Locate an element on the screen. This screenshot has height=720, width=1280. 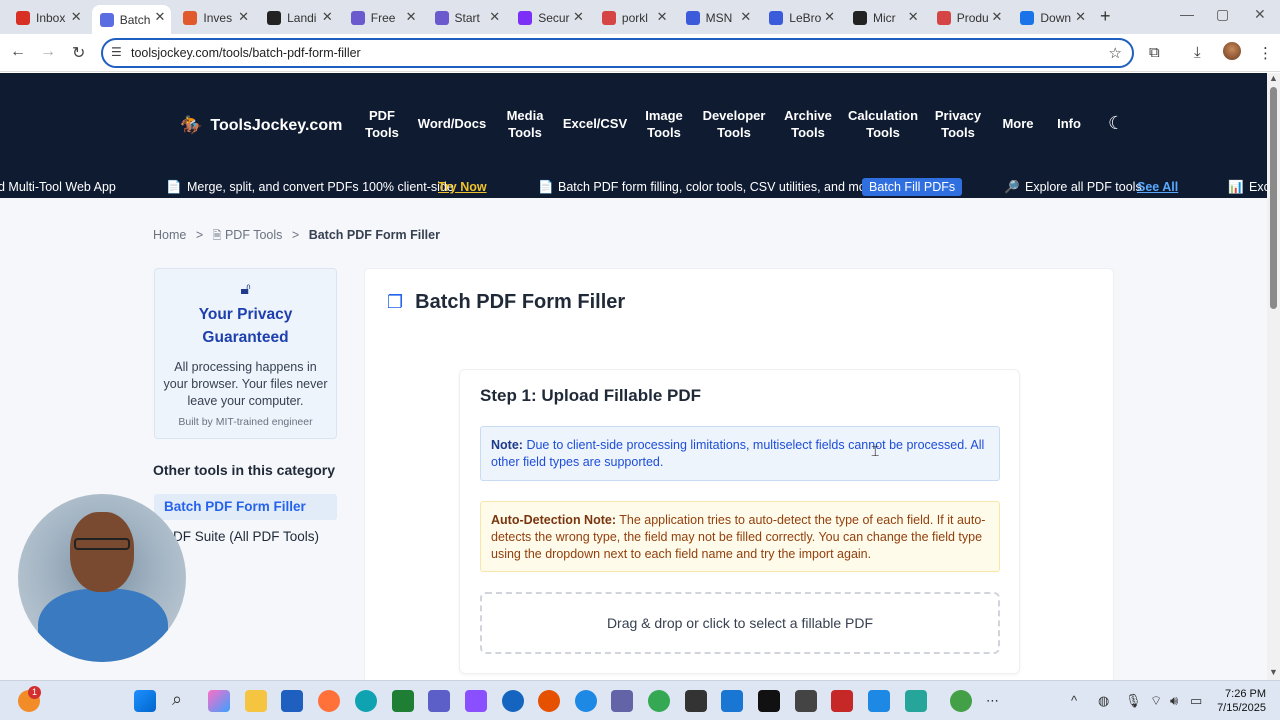
battery-icon: ▭ is located at coordinates (1196, 701).